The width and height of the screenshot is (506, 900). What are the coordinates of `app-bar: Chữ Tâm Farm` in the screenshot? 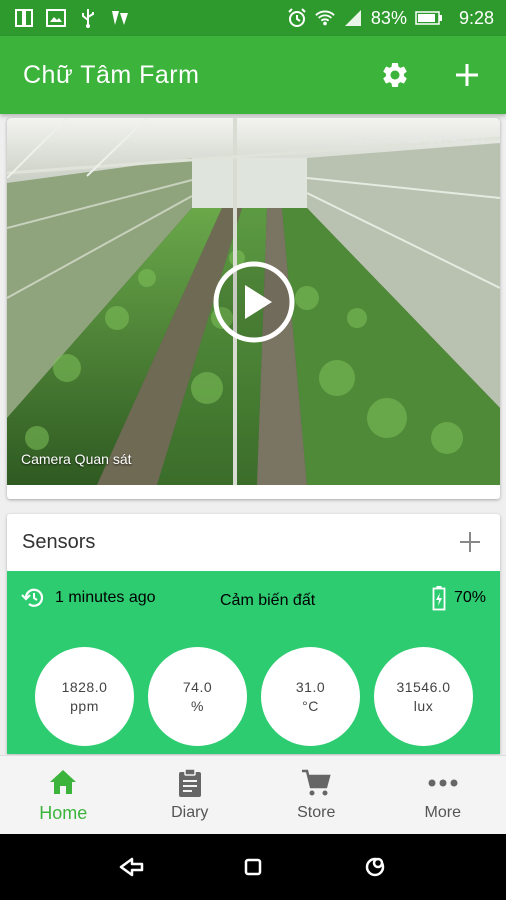 It's located at (253, 75).